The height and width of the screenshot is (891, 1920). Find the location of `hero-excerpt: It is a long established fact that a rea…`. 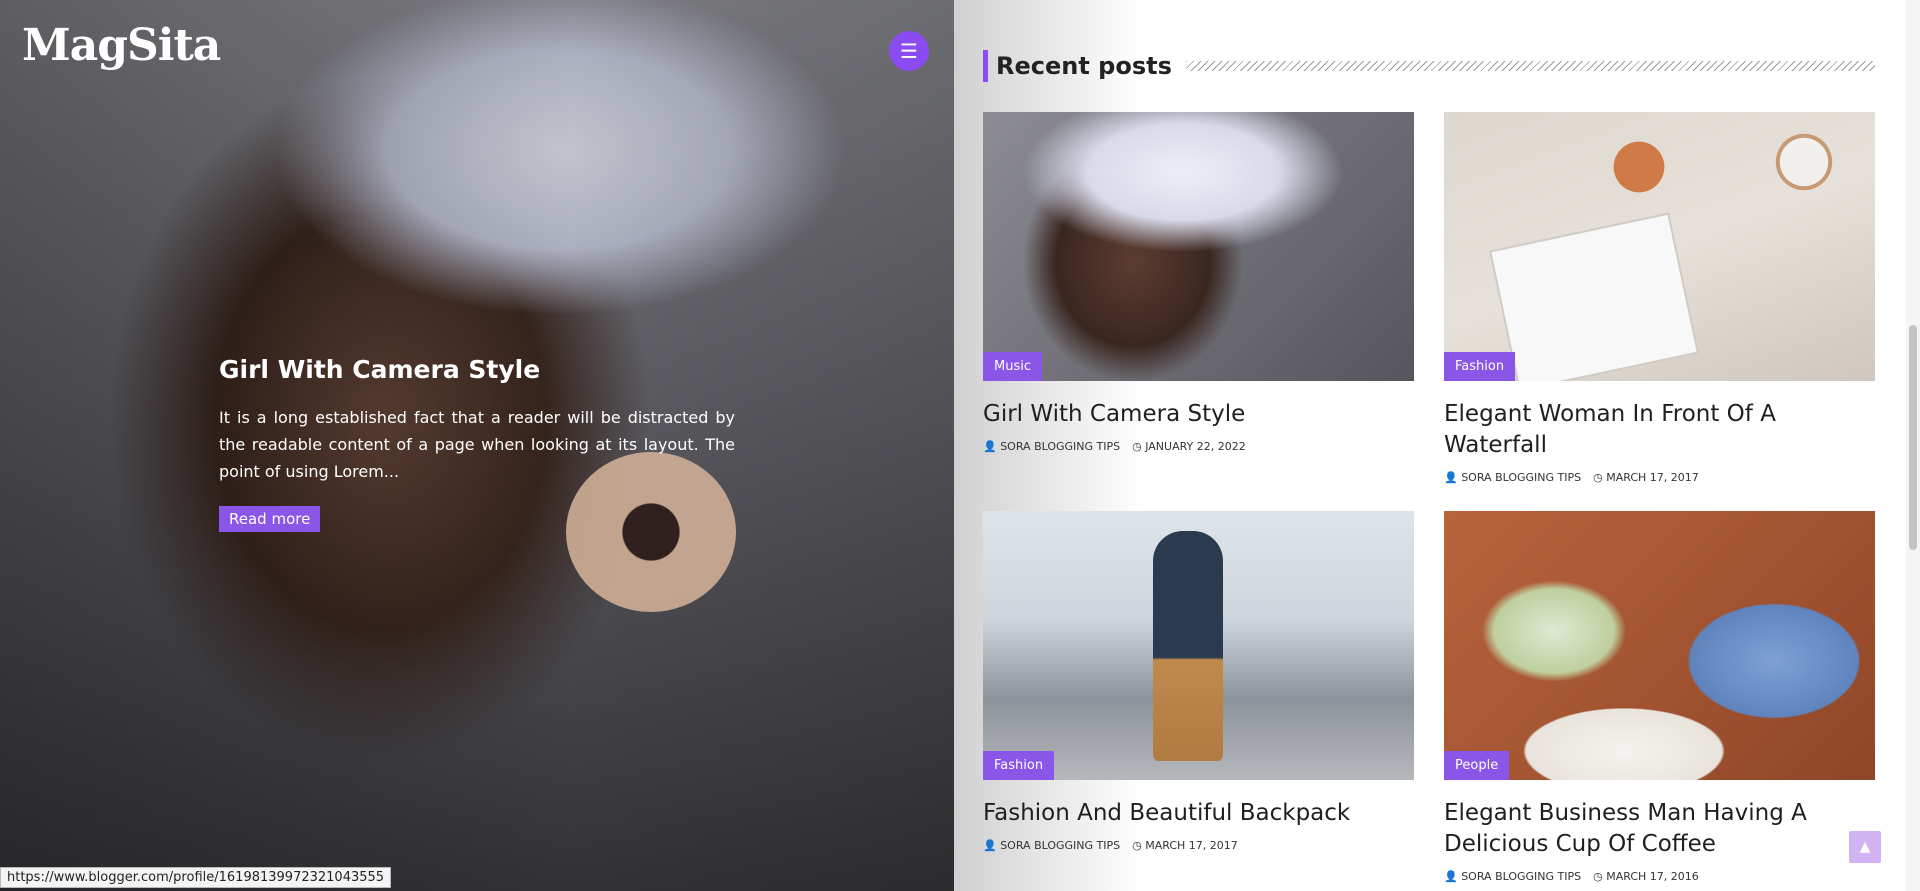

hero-excerpt: It is a long established fact that a rea… is located at coordinates (477, 444).